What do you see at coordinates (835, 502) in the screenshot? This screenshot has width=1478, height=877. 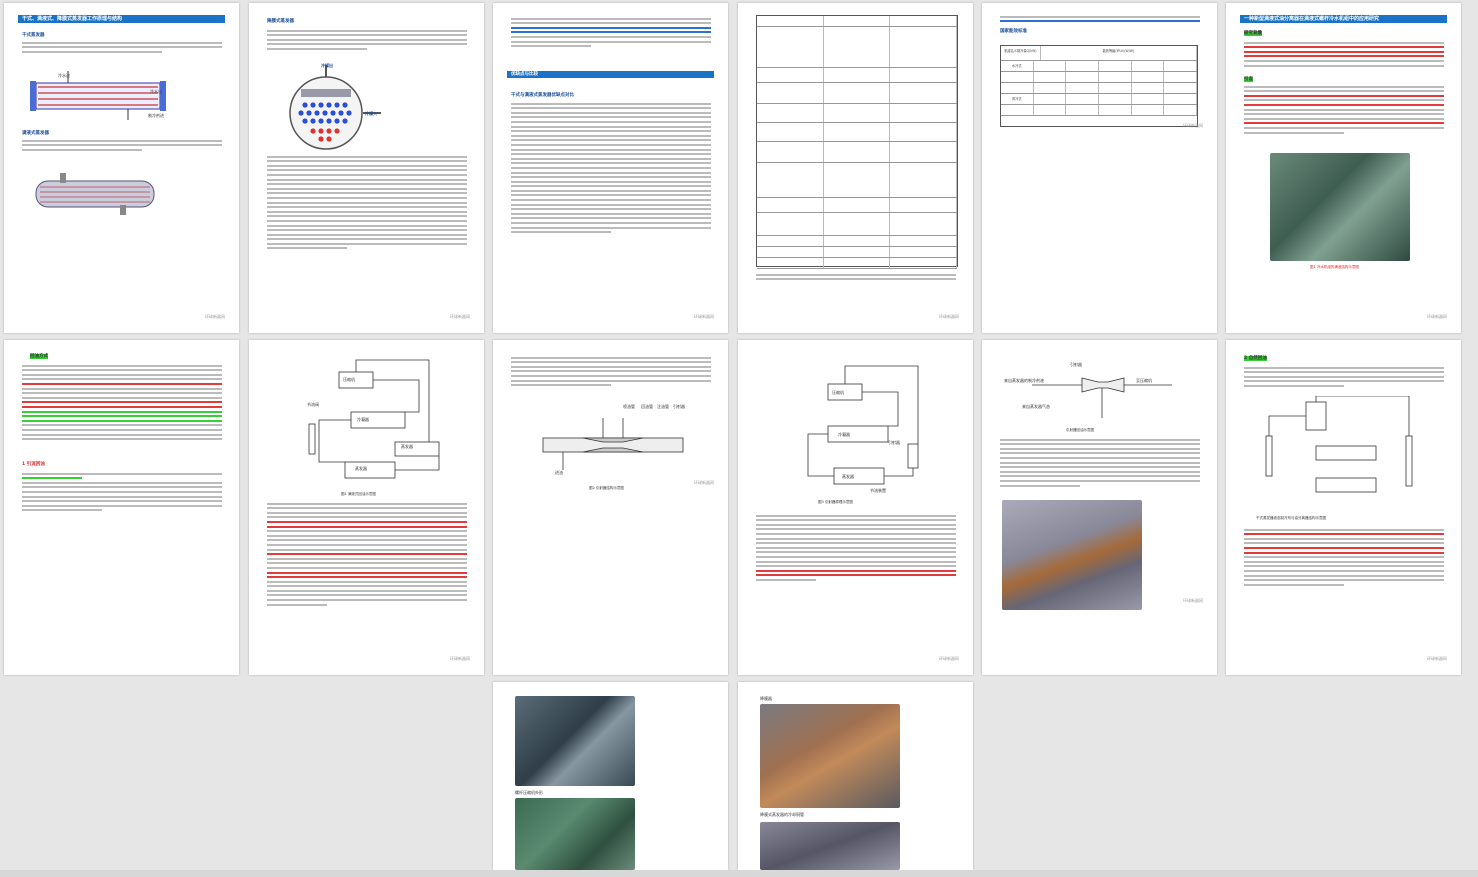 I see `figure-caption: 图3 引射器原理示意图` at bounding box center [835, 502].